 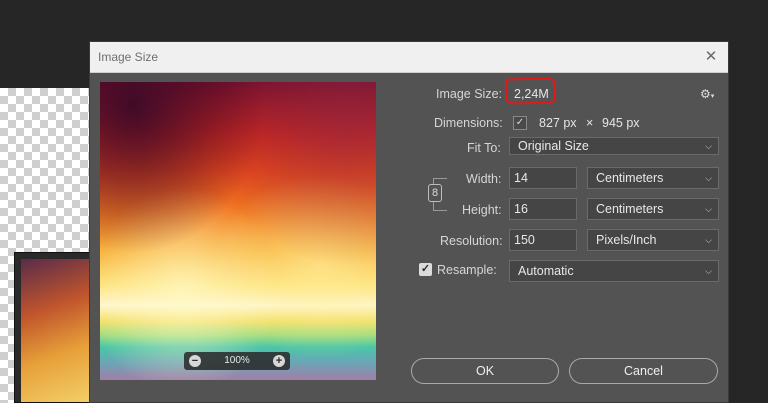 What do you see at coordinates (440, 206) in the screenshot?
I see `constrain-bracket-bottom` at bounding box center [440, 206].